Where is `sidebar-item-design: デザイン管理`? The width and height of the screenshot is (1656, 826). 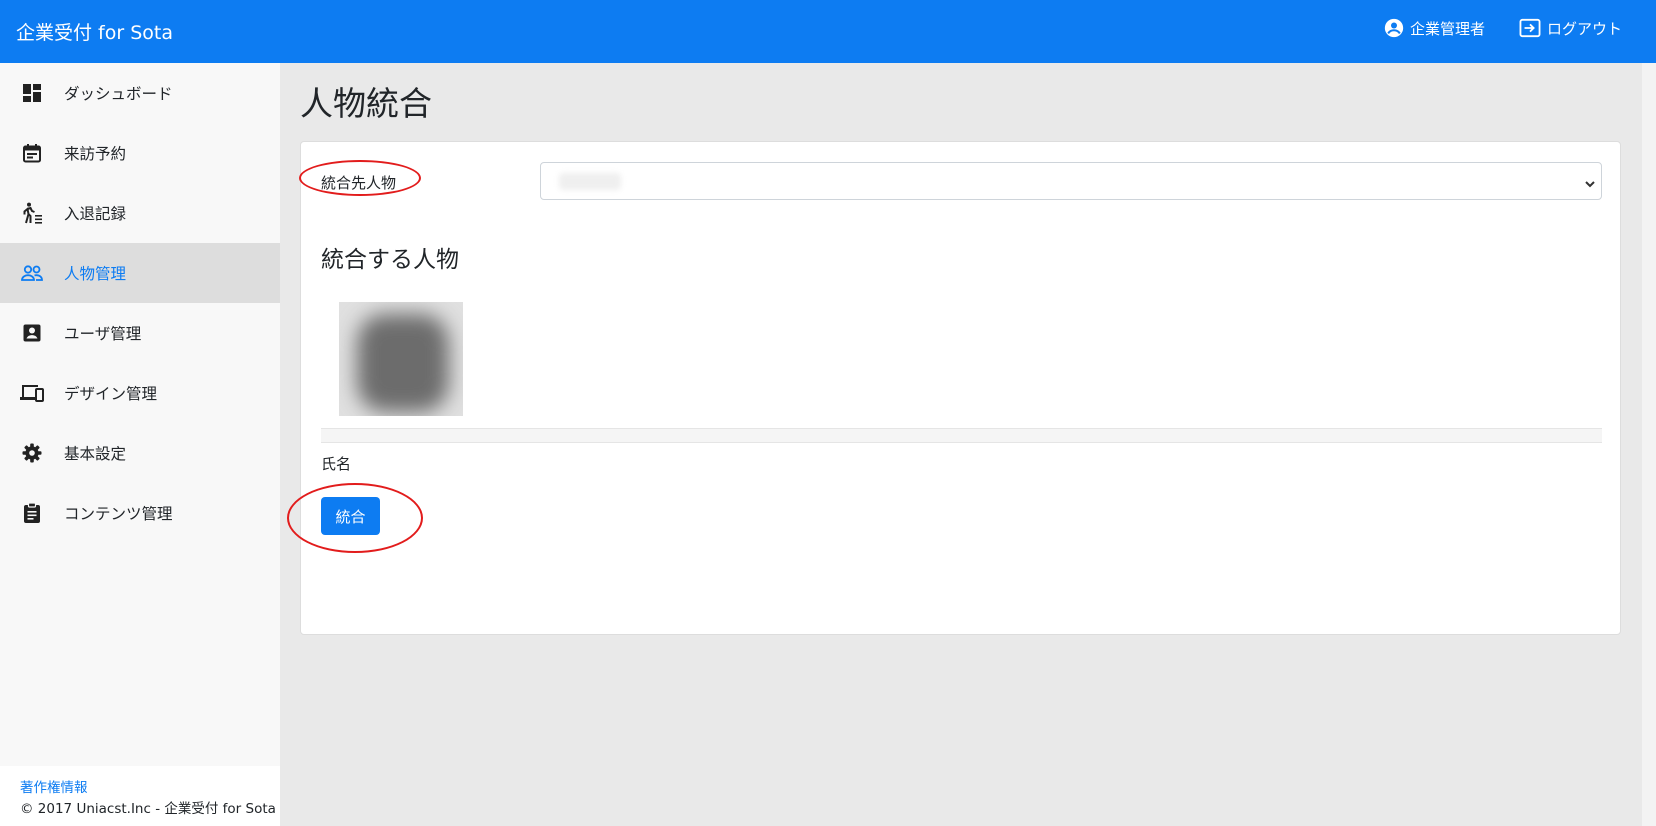
sidebar-item-design: デザイン管理 is located at coordinates (140, 393).